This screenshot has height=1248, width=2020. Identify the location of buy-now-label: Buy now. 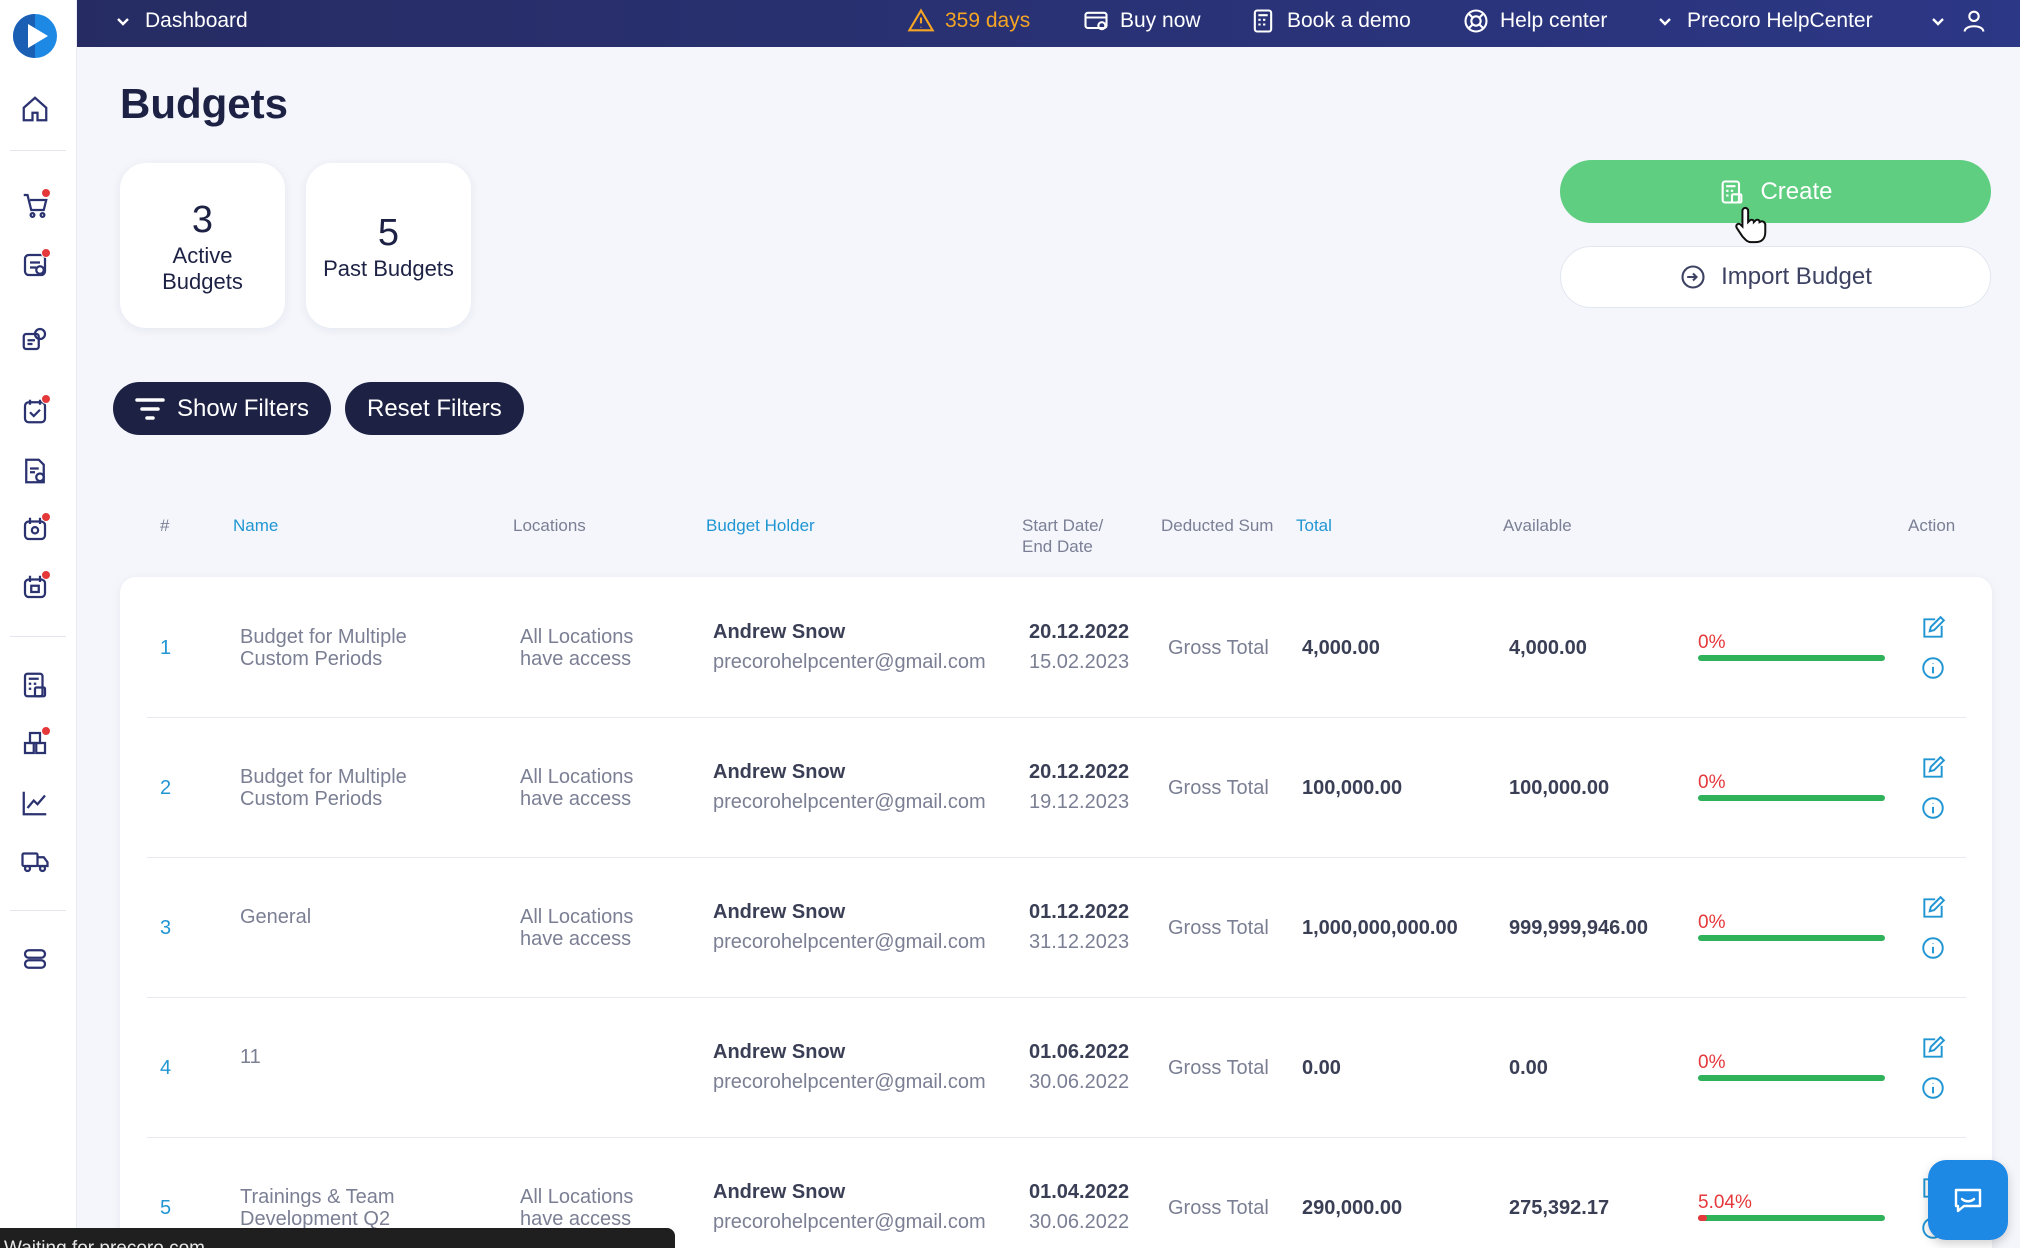
(1160, 20).